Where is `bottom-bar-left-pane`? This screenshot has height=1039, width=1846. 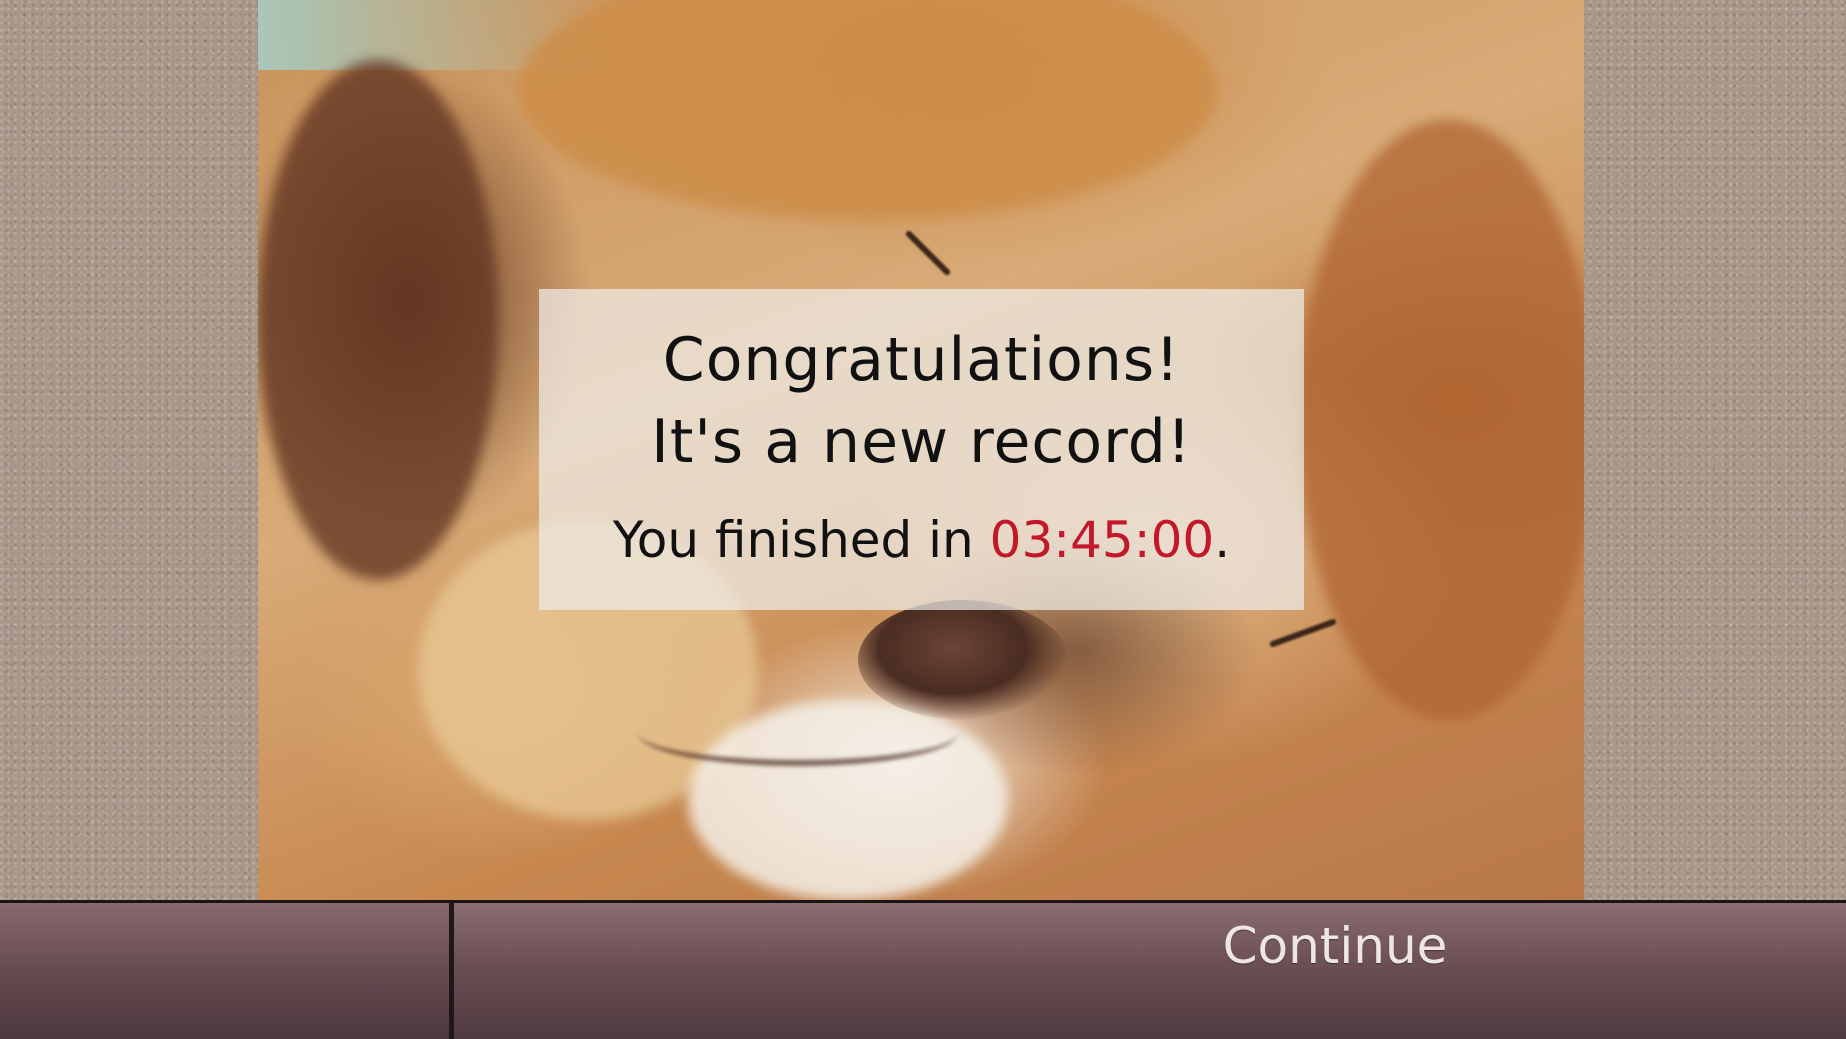 bottom-bar-left-pane is located at coordinates (227, 971).